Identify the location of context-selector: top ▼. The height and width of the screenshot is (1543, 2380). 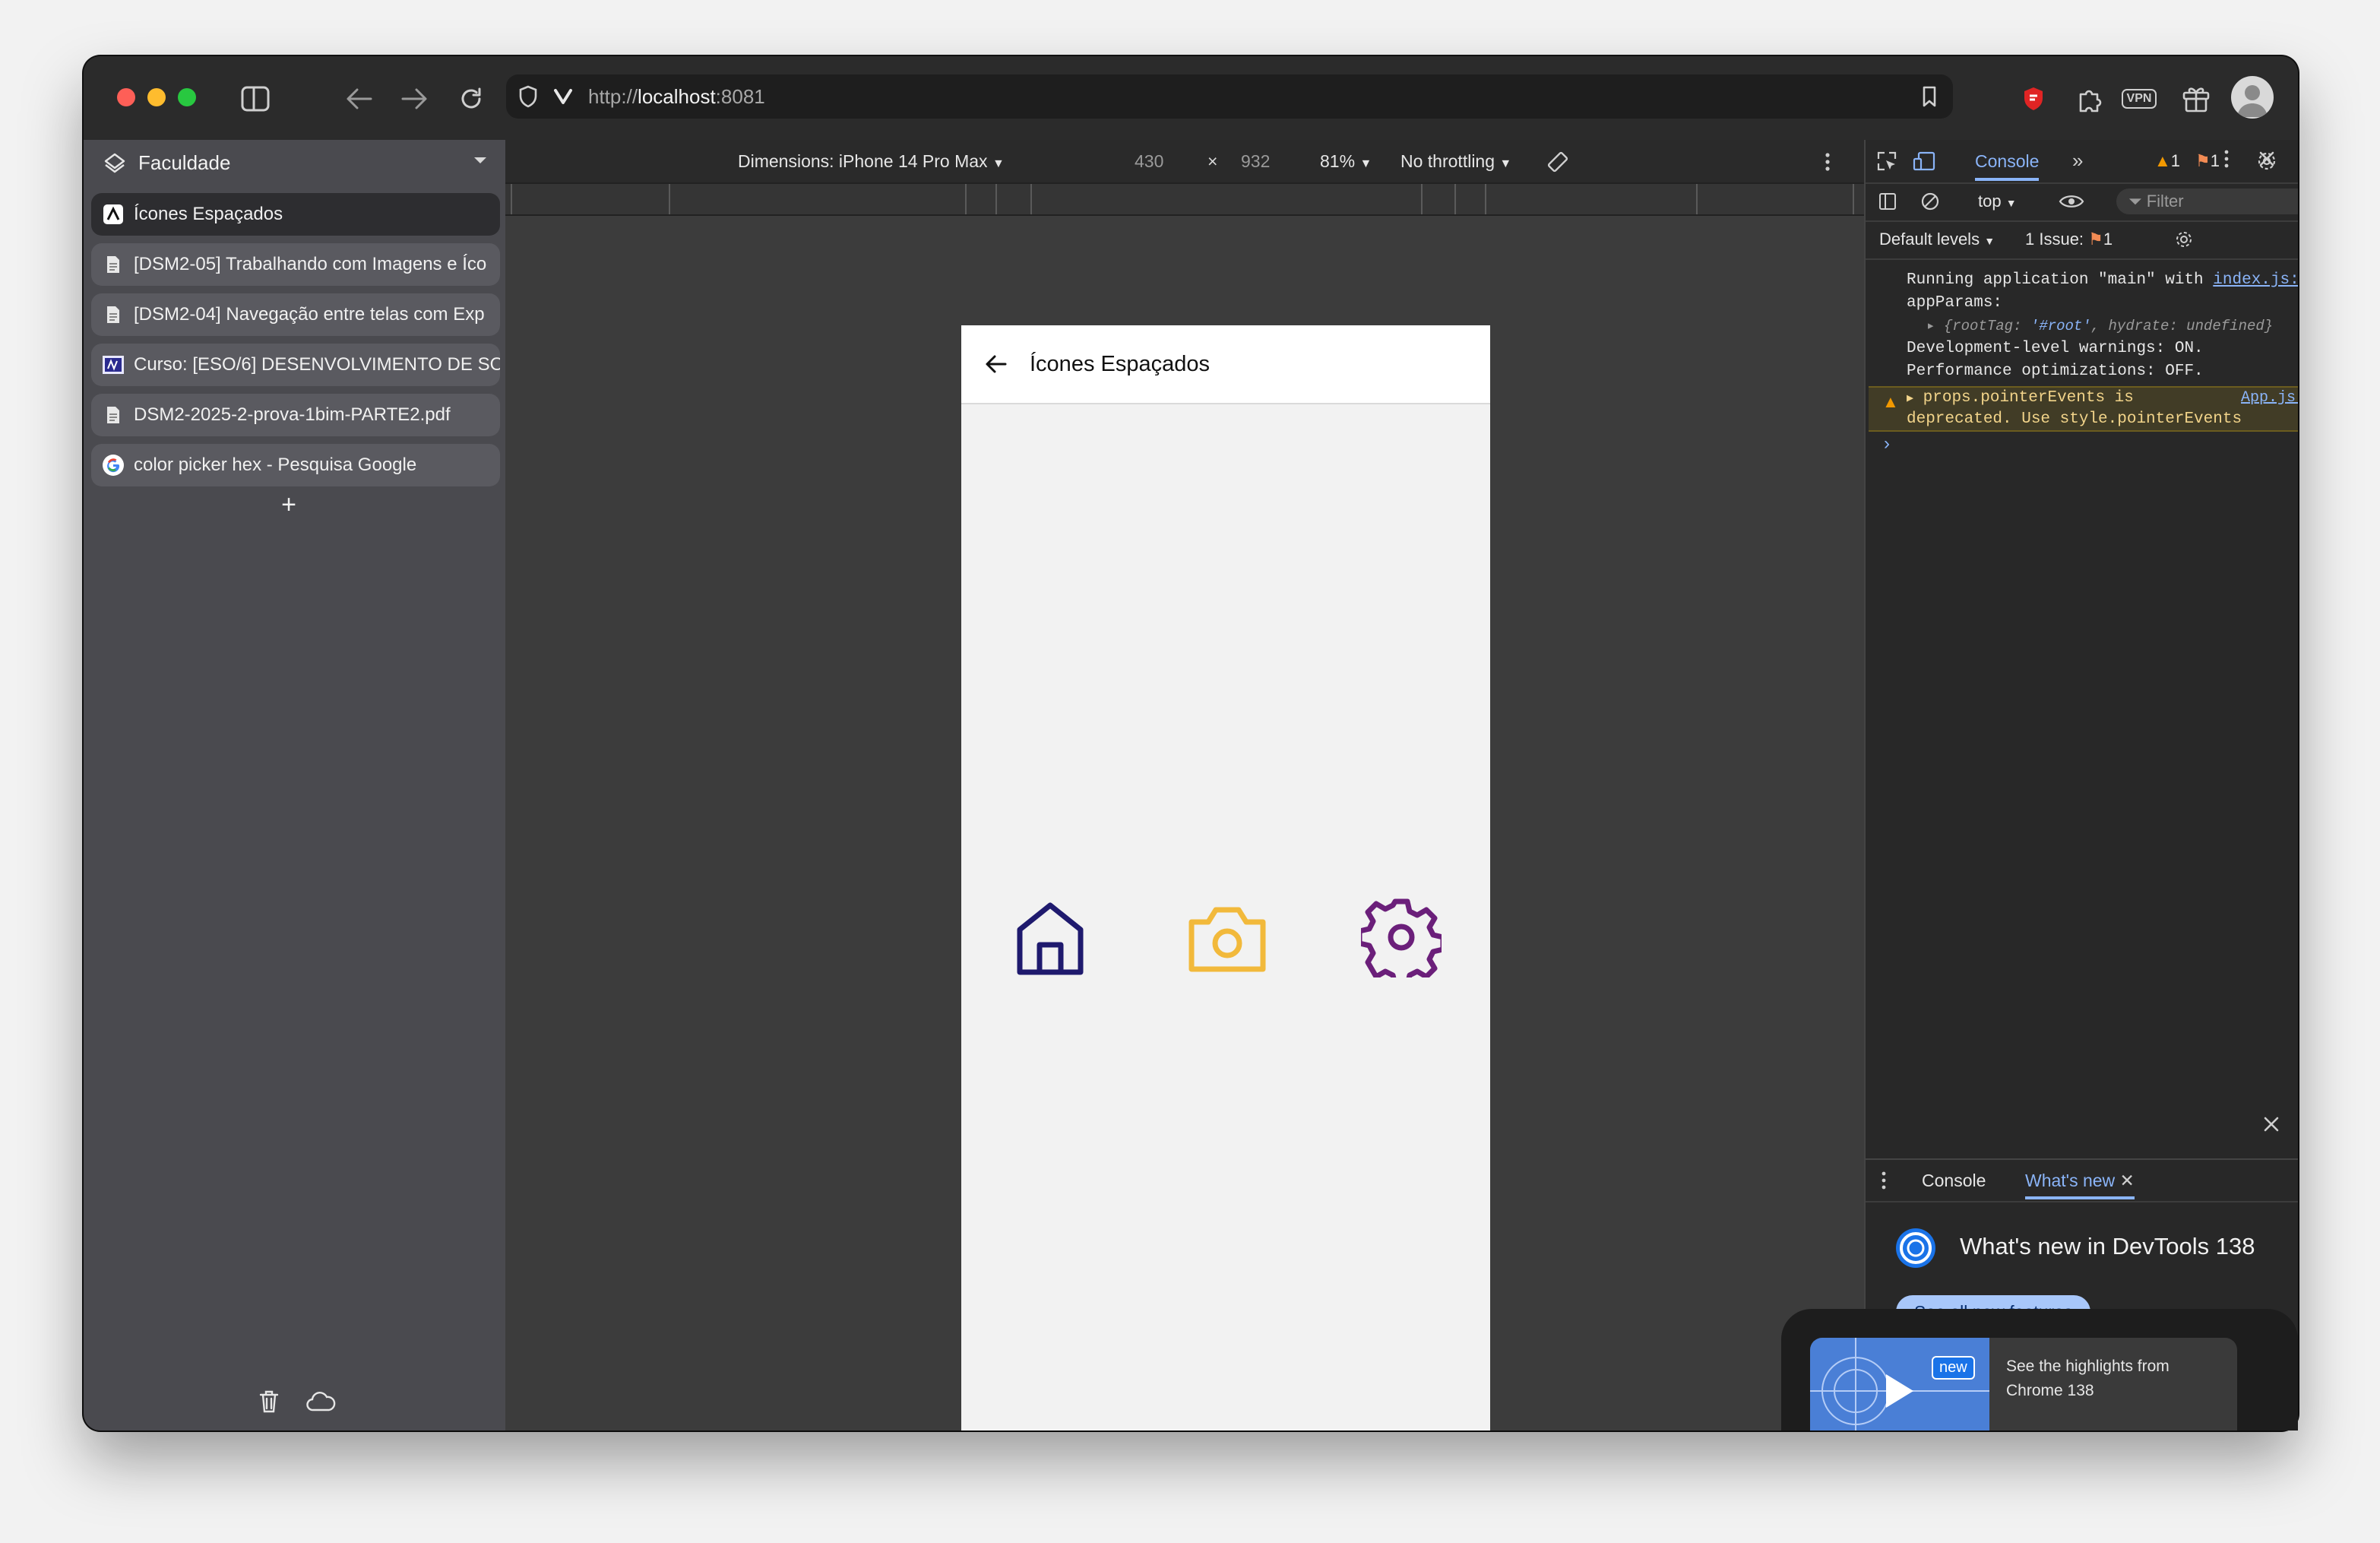
(1998, 202).